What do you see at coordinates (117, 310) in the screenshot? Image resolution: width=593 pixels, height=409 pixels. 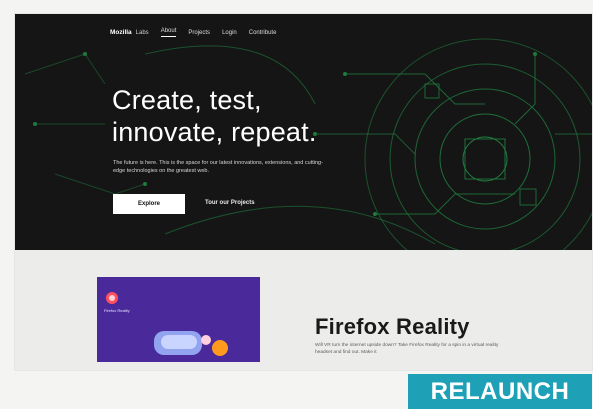 I see `card-label: Firefox Reality` at bounding box center [117, 310].